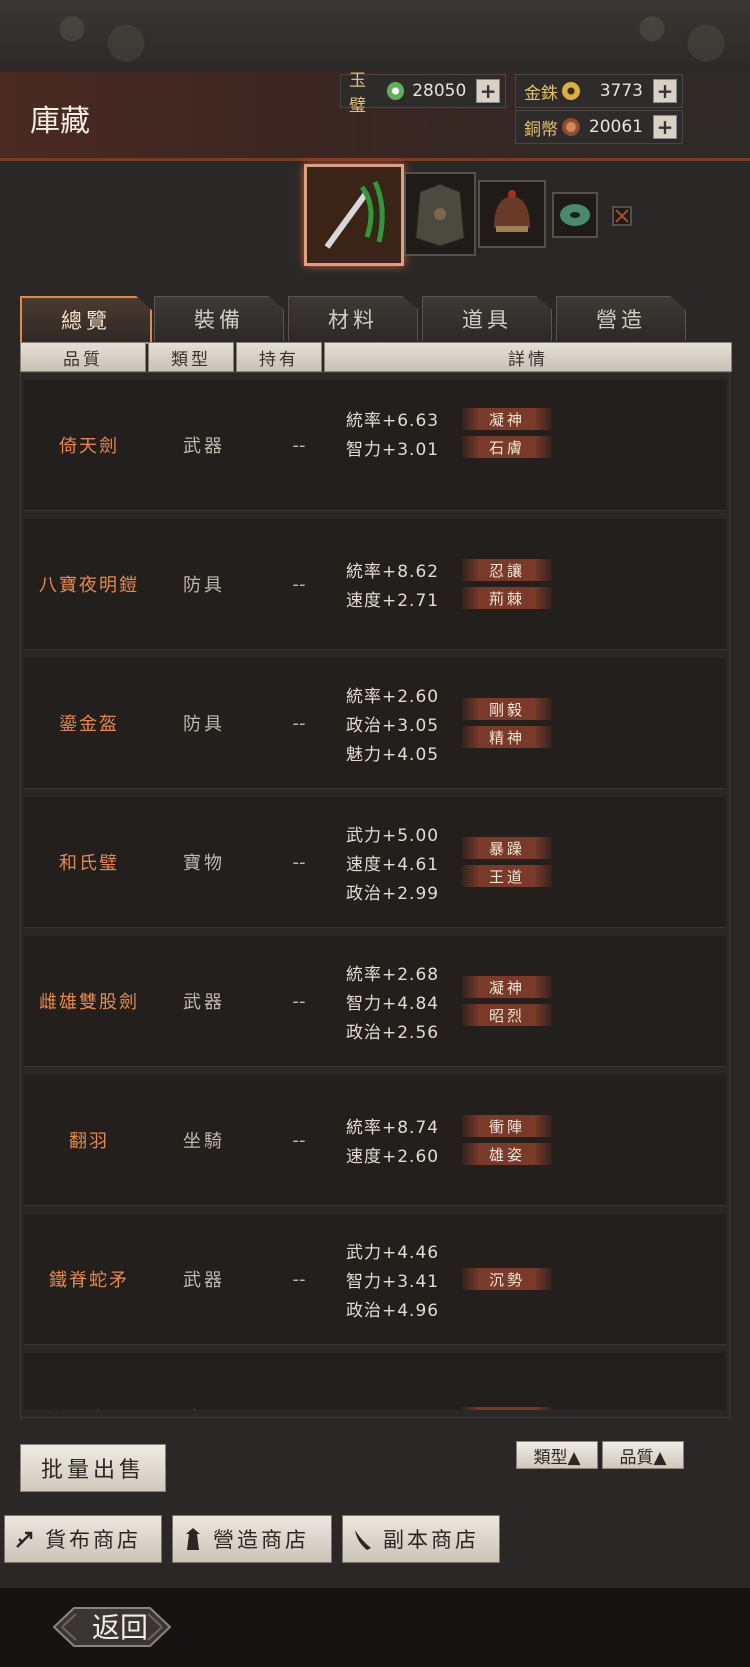 Image resolution: width=750 pixels, height=1667 pixels. Describe the element at coordinates (507, 1015) in the screenshot. I see `skill-badge: 昭烈` at that location.